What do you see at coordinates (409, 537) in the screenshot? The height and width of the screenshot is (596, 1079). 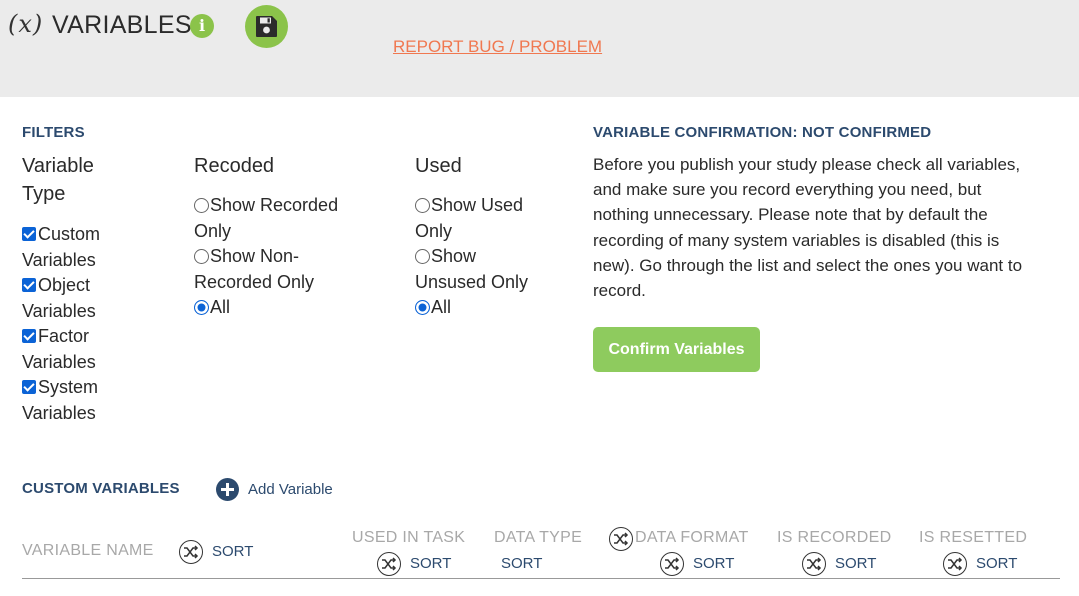 I see `column-header-used-in-task: USED IN TASK` at bounding box center [409, 537].